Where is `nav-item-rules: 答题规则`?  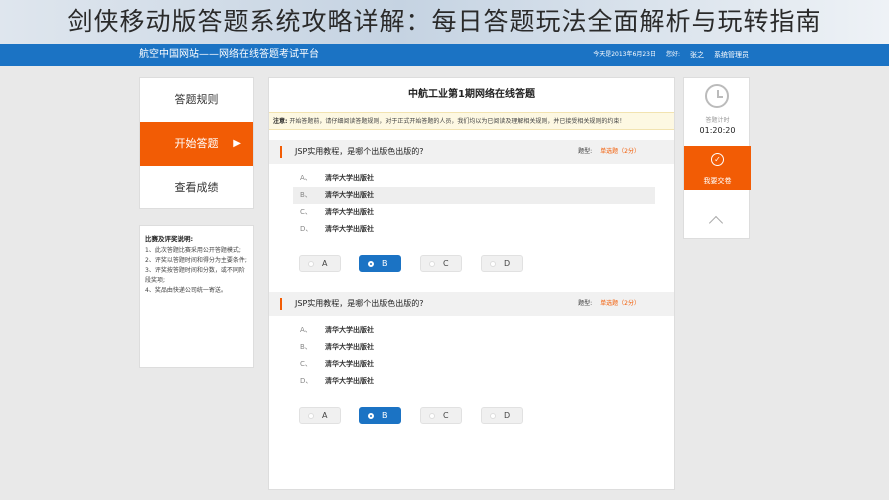
nav-item-rules: 答题规则 is located at coordinates (196, 100).